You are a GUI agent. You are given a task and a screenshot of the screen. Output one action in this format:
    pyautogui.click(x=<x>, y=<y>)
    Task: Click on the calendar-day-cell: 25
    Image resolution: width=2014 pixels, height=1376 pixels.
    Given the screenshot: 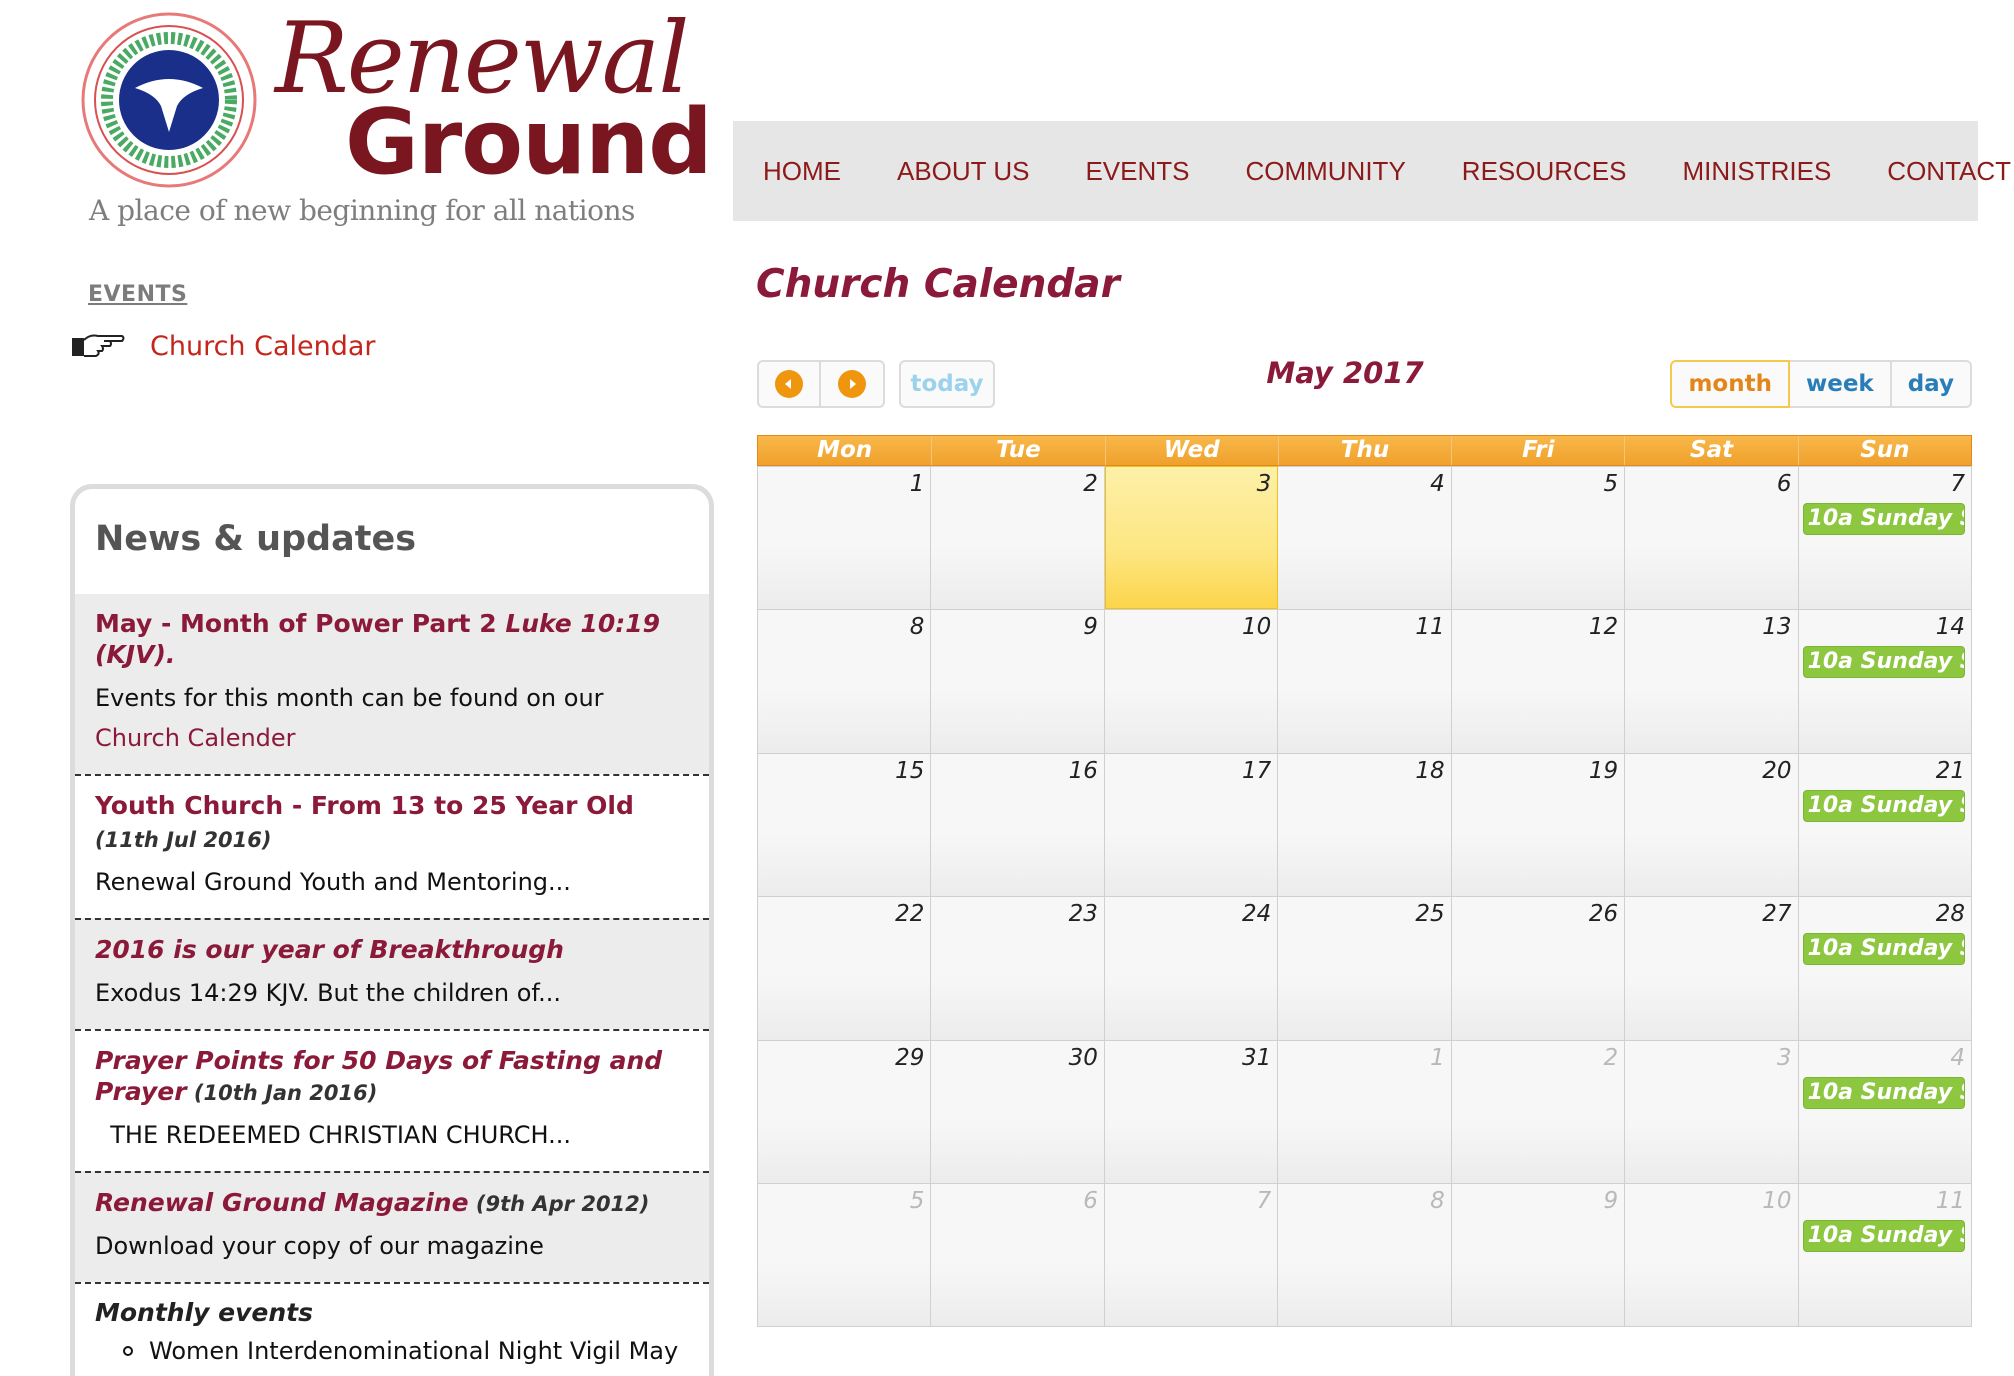 What is the action you would take?
    pyautogui.click(x=1365, y=968)
    